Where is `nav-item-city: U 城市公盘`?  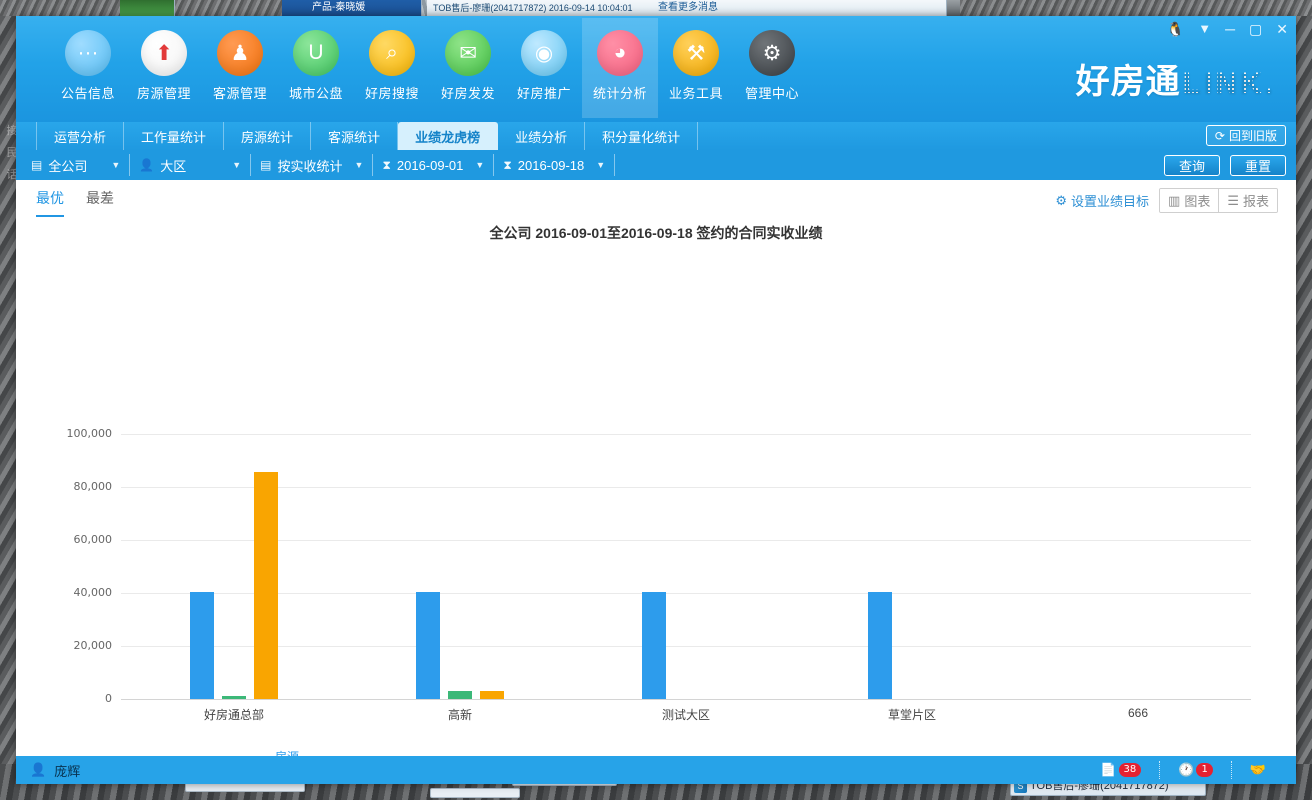 nav-item-city: U 城市公盘 is located at coordinates (316, 68).